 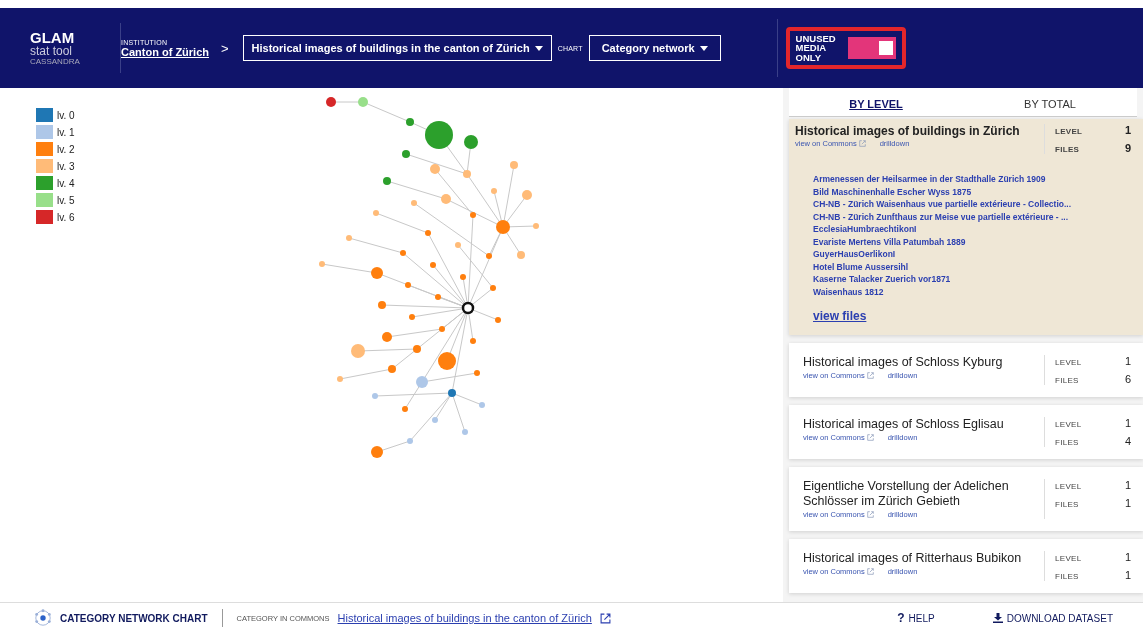 I want to click on file-link: GuyerHausOerlikonI, so click(x=972, y=254).